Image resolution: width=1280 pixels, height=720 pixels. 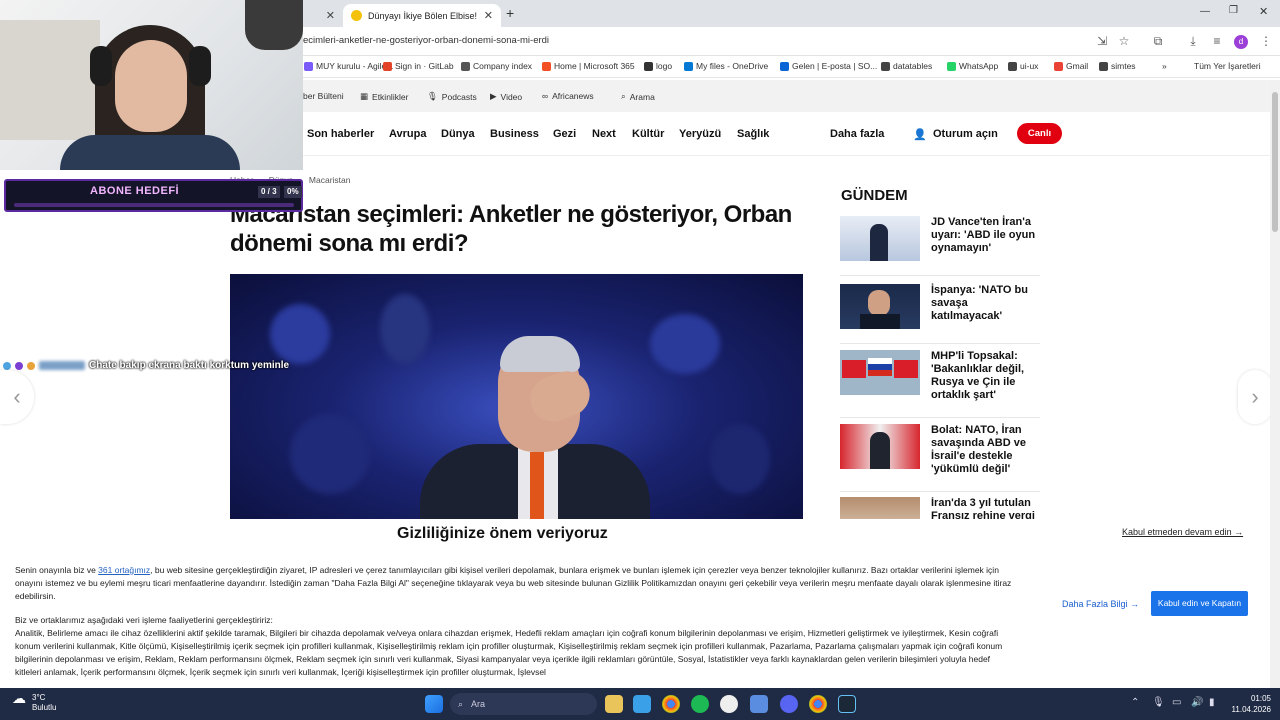 What do you see at coordinates (729, 704) in the screenshot?
I see `obs-icon` at bounding box center [729, 704].